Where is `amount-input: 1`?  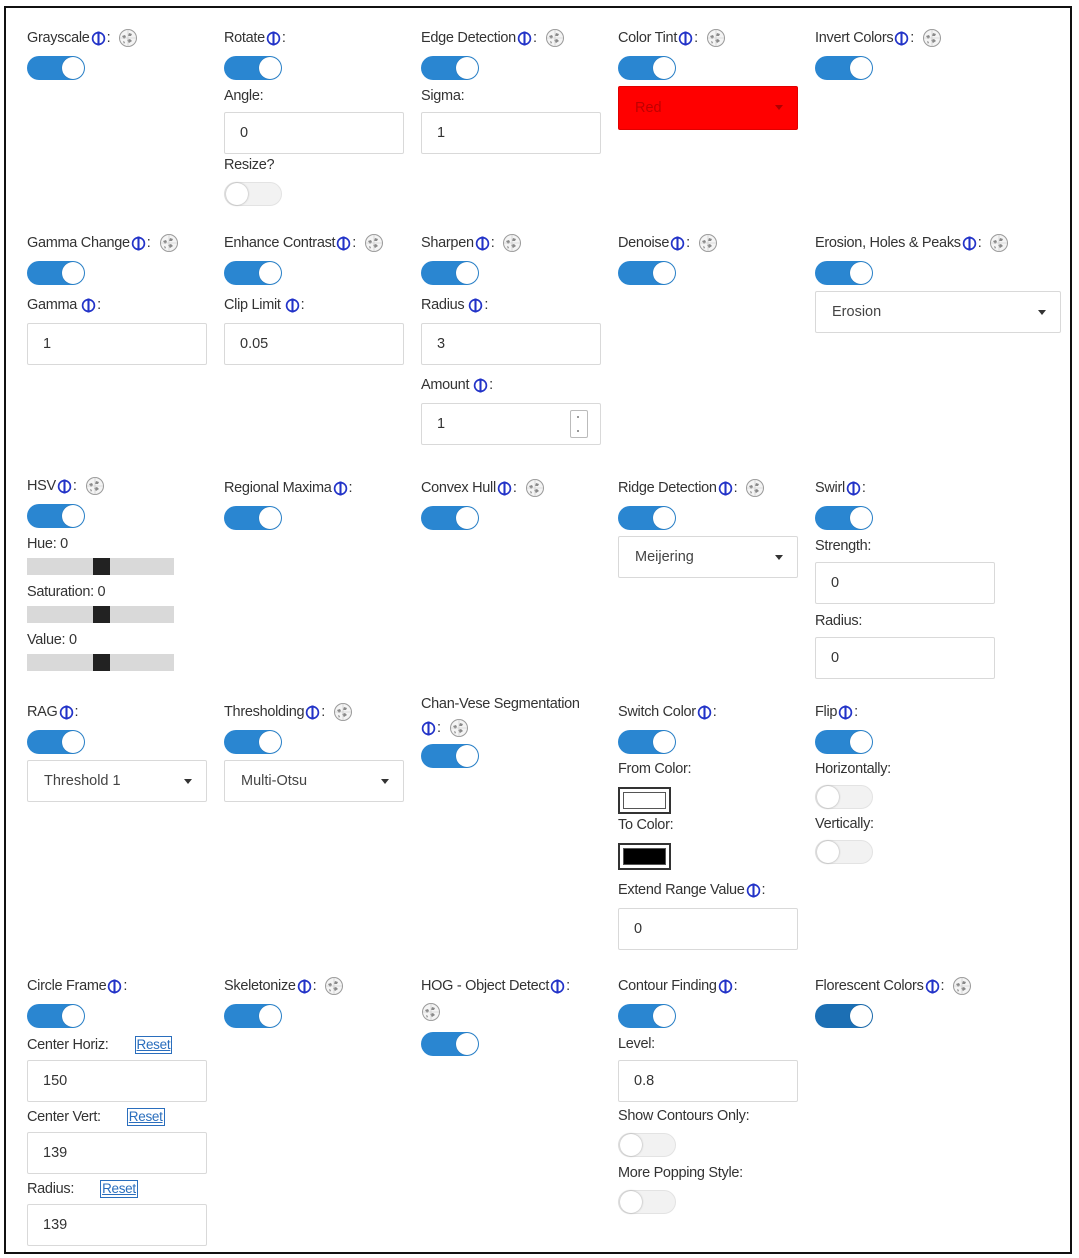 amount-input: 1 is located at coordinates (511, 424).